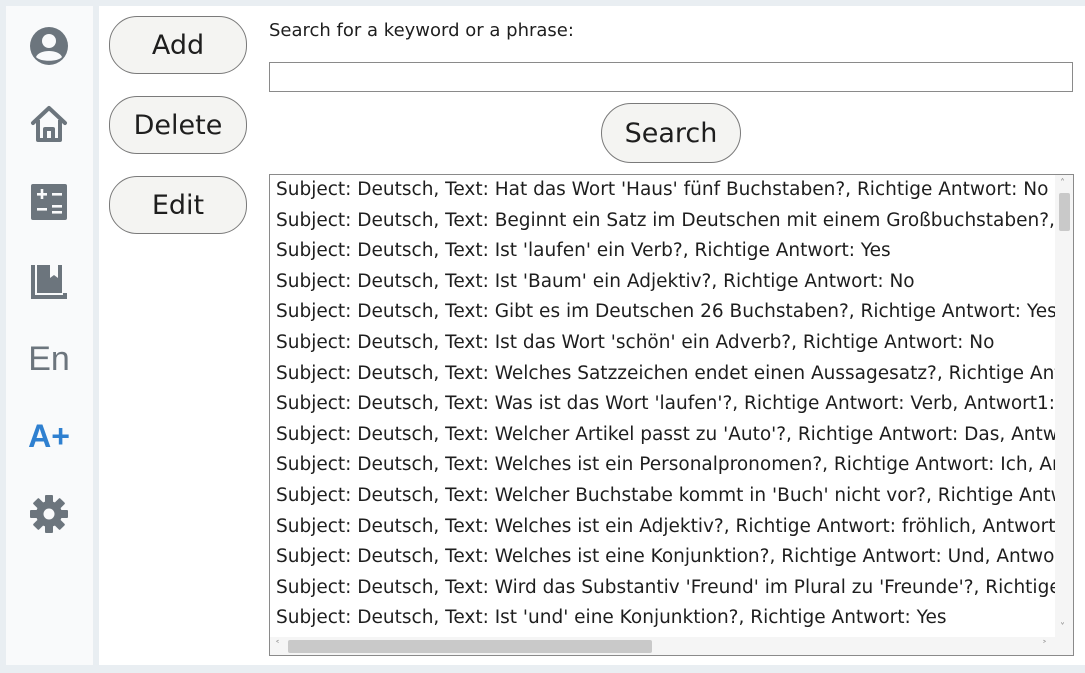 The image size is (1085, 673). I want to click on search-input, so click(671, 77).